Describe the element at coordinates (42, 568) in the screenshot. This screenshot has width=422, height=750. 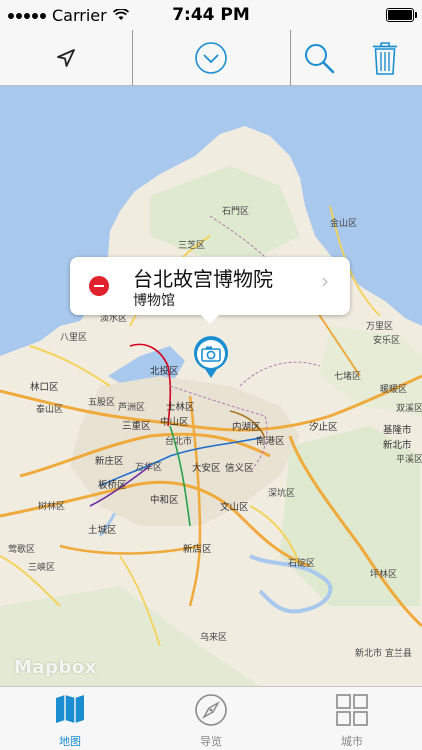
I see `map-label: 三峡区` at that location.